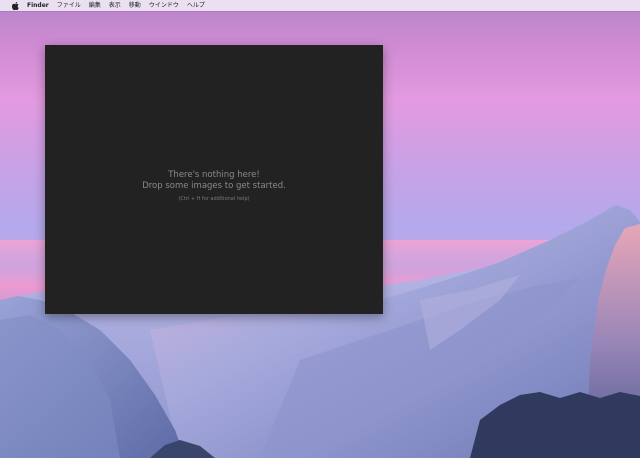 This screenshot has height=458, width=640. What do you see at coordinates (196, 5) in the screenshot?
I see `menu-help: ヘルプ` at bounding box center [196, 5].